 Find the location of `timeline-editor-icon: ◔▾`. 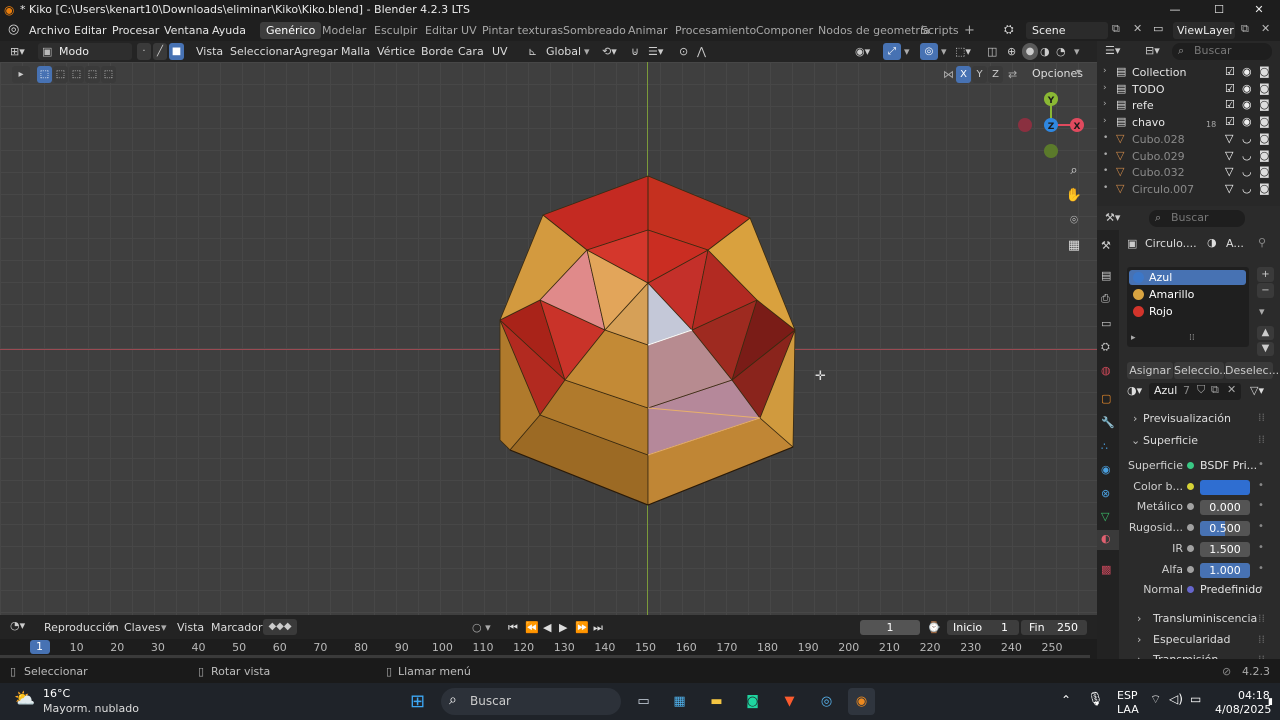

timeline-editor-icon: ◔▾ is located at coordinates (17, 625).